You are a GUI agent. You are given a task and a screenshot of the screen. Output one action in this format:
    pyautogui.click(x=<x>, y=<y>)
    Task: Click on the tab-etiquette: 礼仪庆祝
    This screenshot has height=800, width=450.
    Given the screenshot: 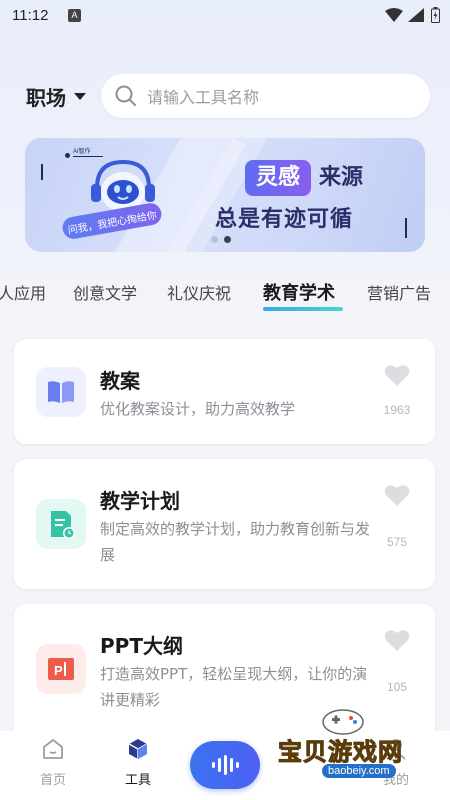 What is the action you would take?
    pyautogui.click(x=199, y=292)
    